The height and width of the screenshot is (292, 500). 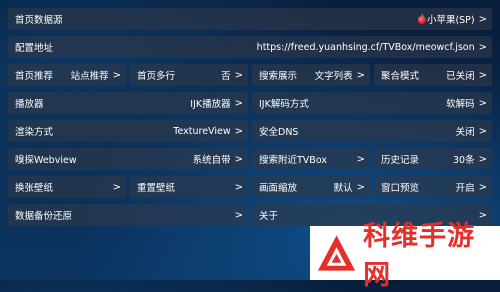 I want to click on setting-label: 关于, so click(x=269, y=216).